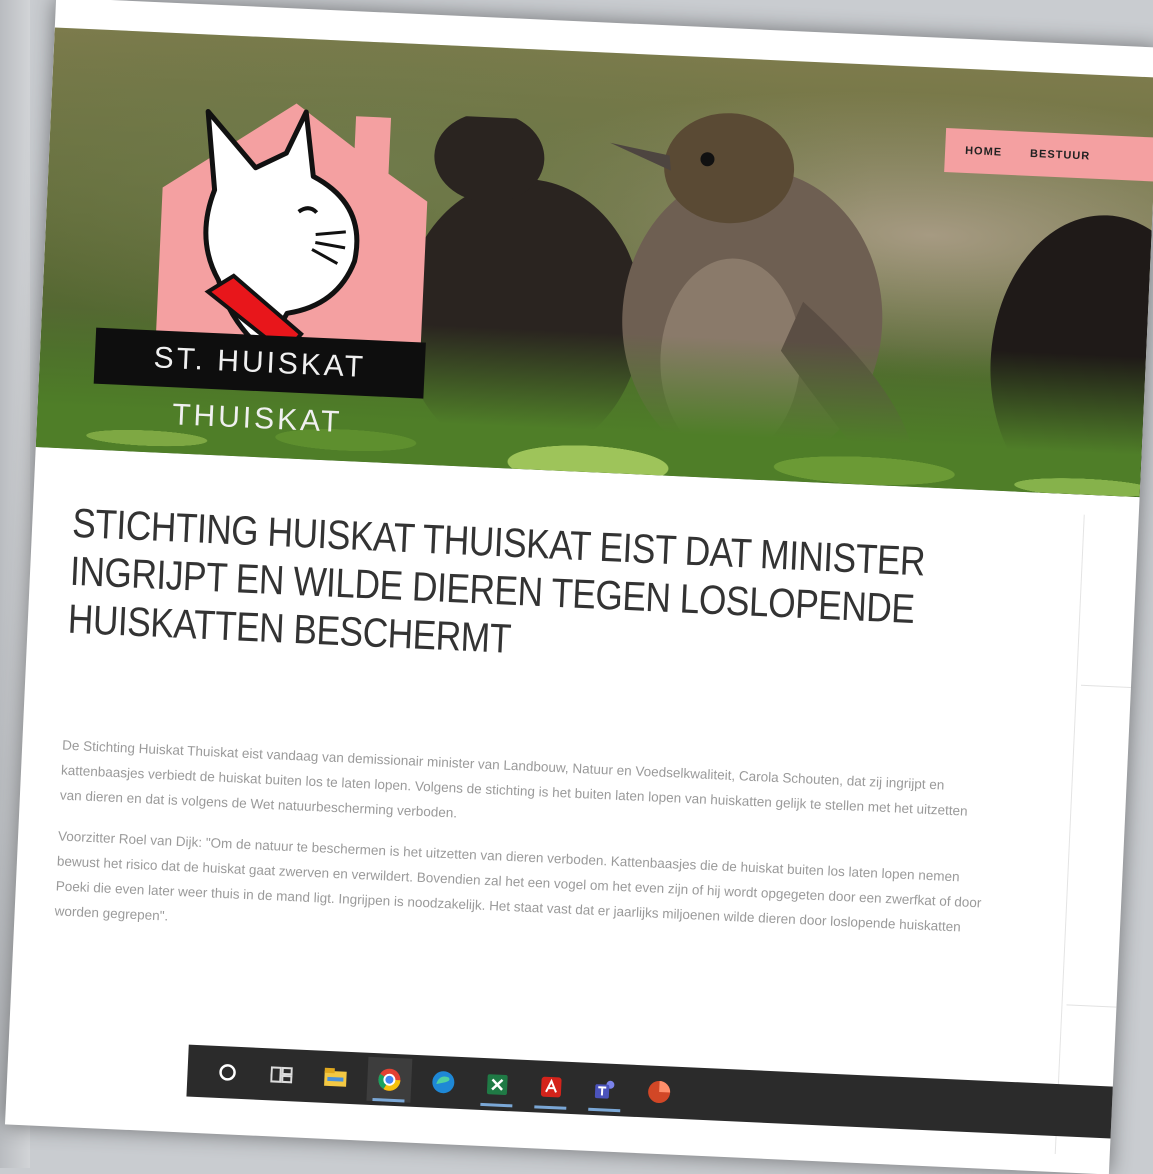  Describe the element at coordinates (605, 1090) in the screenshot. I see `teams-icon` at that location.